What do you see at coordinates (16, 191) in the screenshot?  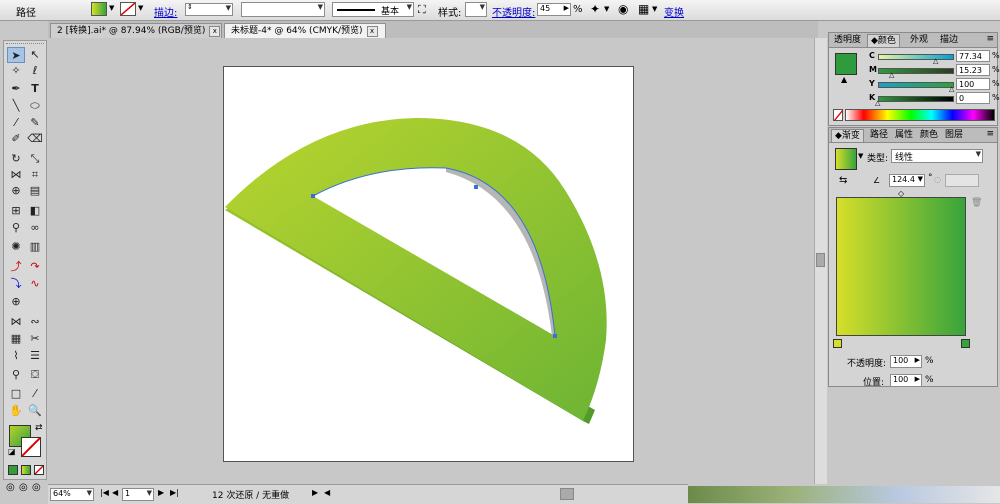 I see `shape-builder-tool-icon: ⊕` at bounding box center [16, 191].